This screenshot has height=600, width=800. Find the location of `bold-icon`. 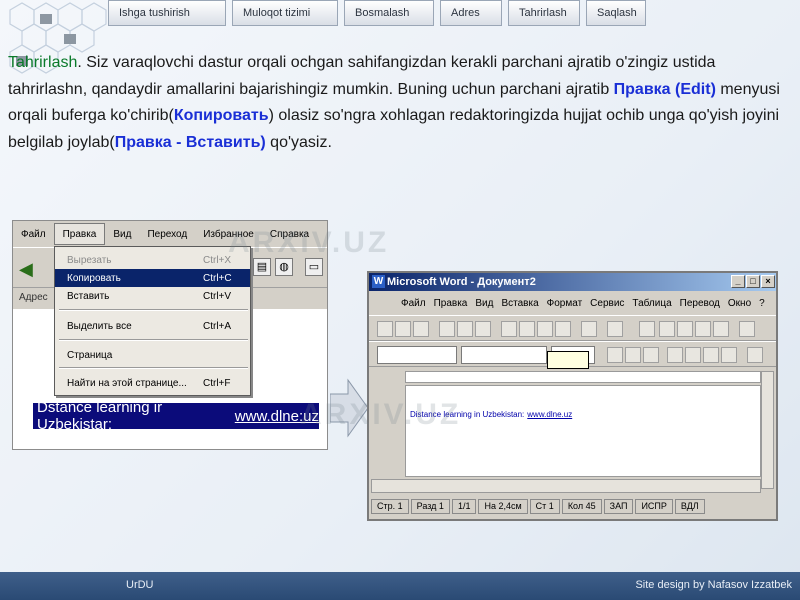

bold-icon is located at coordinates (615, 355).